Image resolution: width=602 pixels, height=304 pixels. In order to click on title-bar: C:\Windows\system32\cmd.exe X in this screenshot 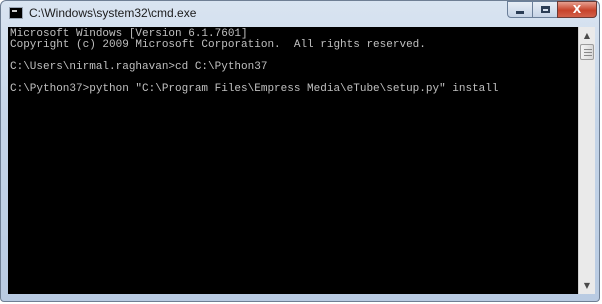, I will do `click(300, 14)`.